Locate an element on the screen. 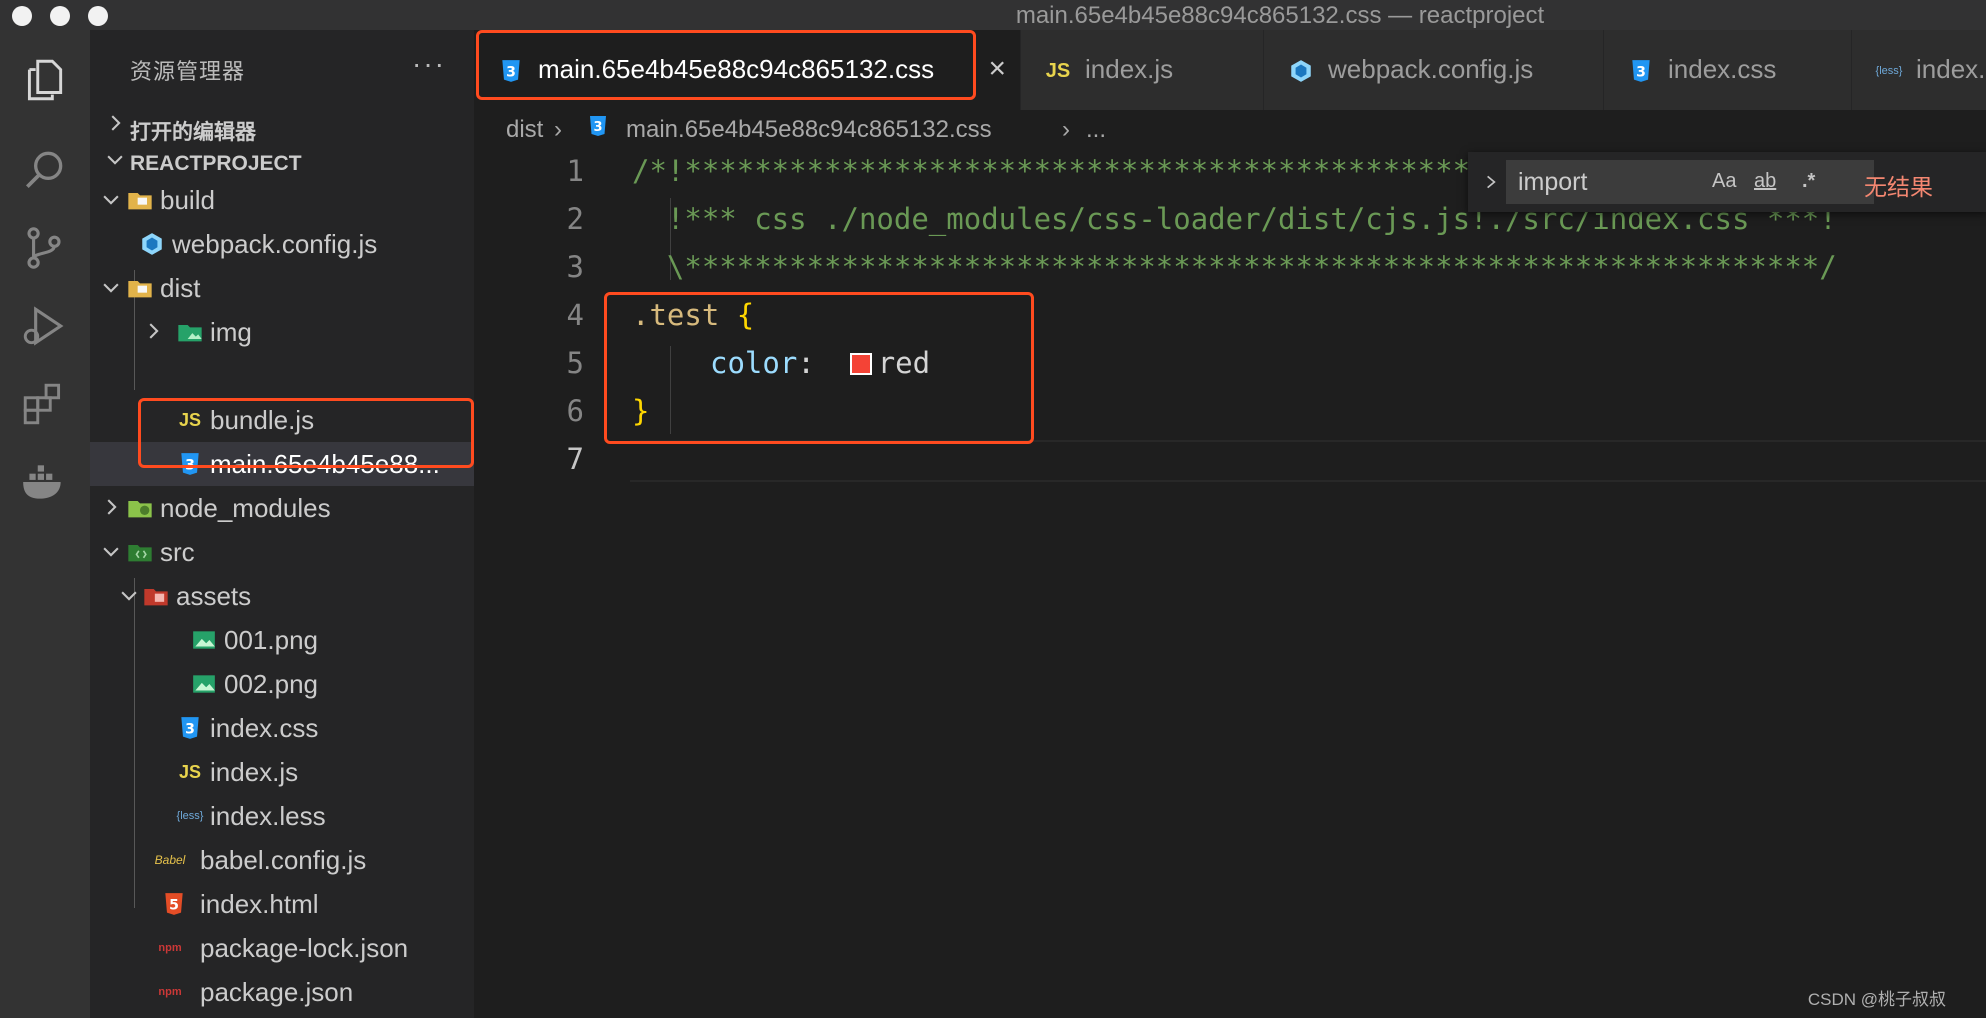 The width and height of the screenshot is (1986, 1018). breadcrumb-file: main.65e4b45e88c94c865132.css is located at coordinates (809, 130).